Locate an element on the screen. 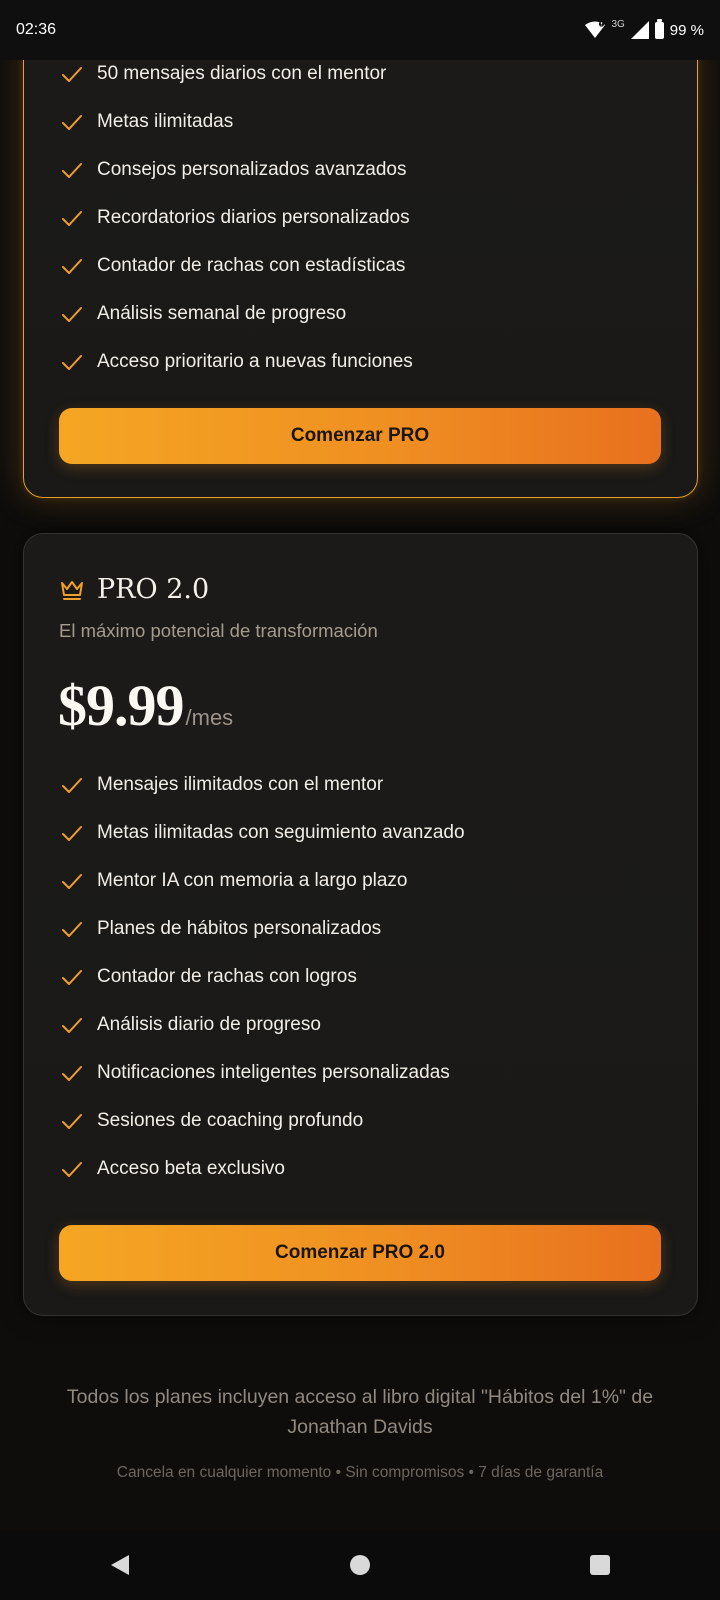 This screenshot has height=1600, width=720. recents-button is located at coordinates (600, 1565).